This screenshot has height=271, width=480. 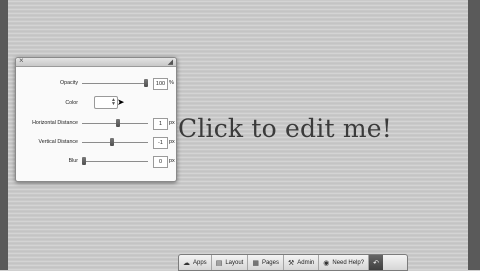 What do you see at coordinates (115, 83) in the screenshot?
I see `opacity-slider-track` at bounding box center [115, 83].